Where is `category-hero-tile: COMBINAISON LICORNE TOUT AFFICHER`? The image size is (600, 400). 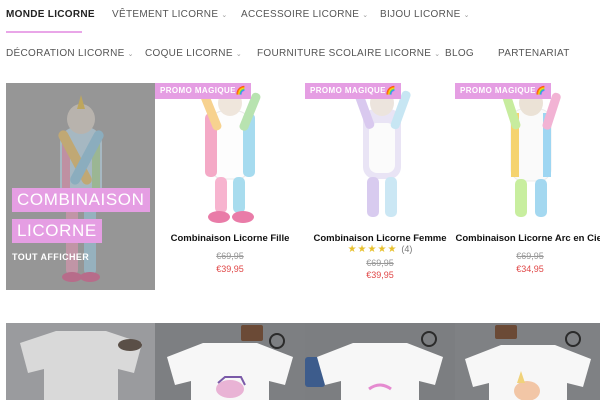 category-hero-tile: COMBINAISON LICORNE TOUT AFFICHER is located at coordinates (80, 186).